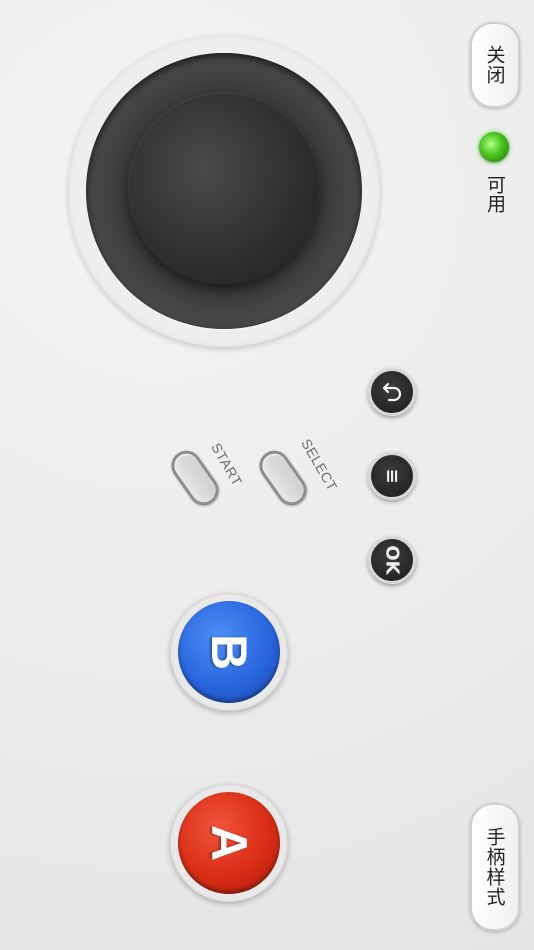 The width and height of the screenshot is (534, 950). I want to click on a-button: A, so click(229, 843).